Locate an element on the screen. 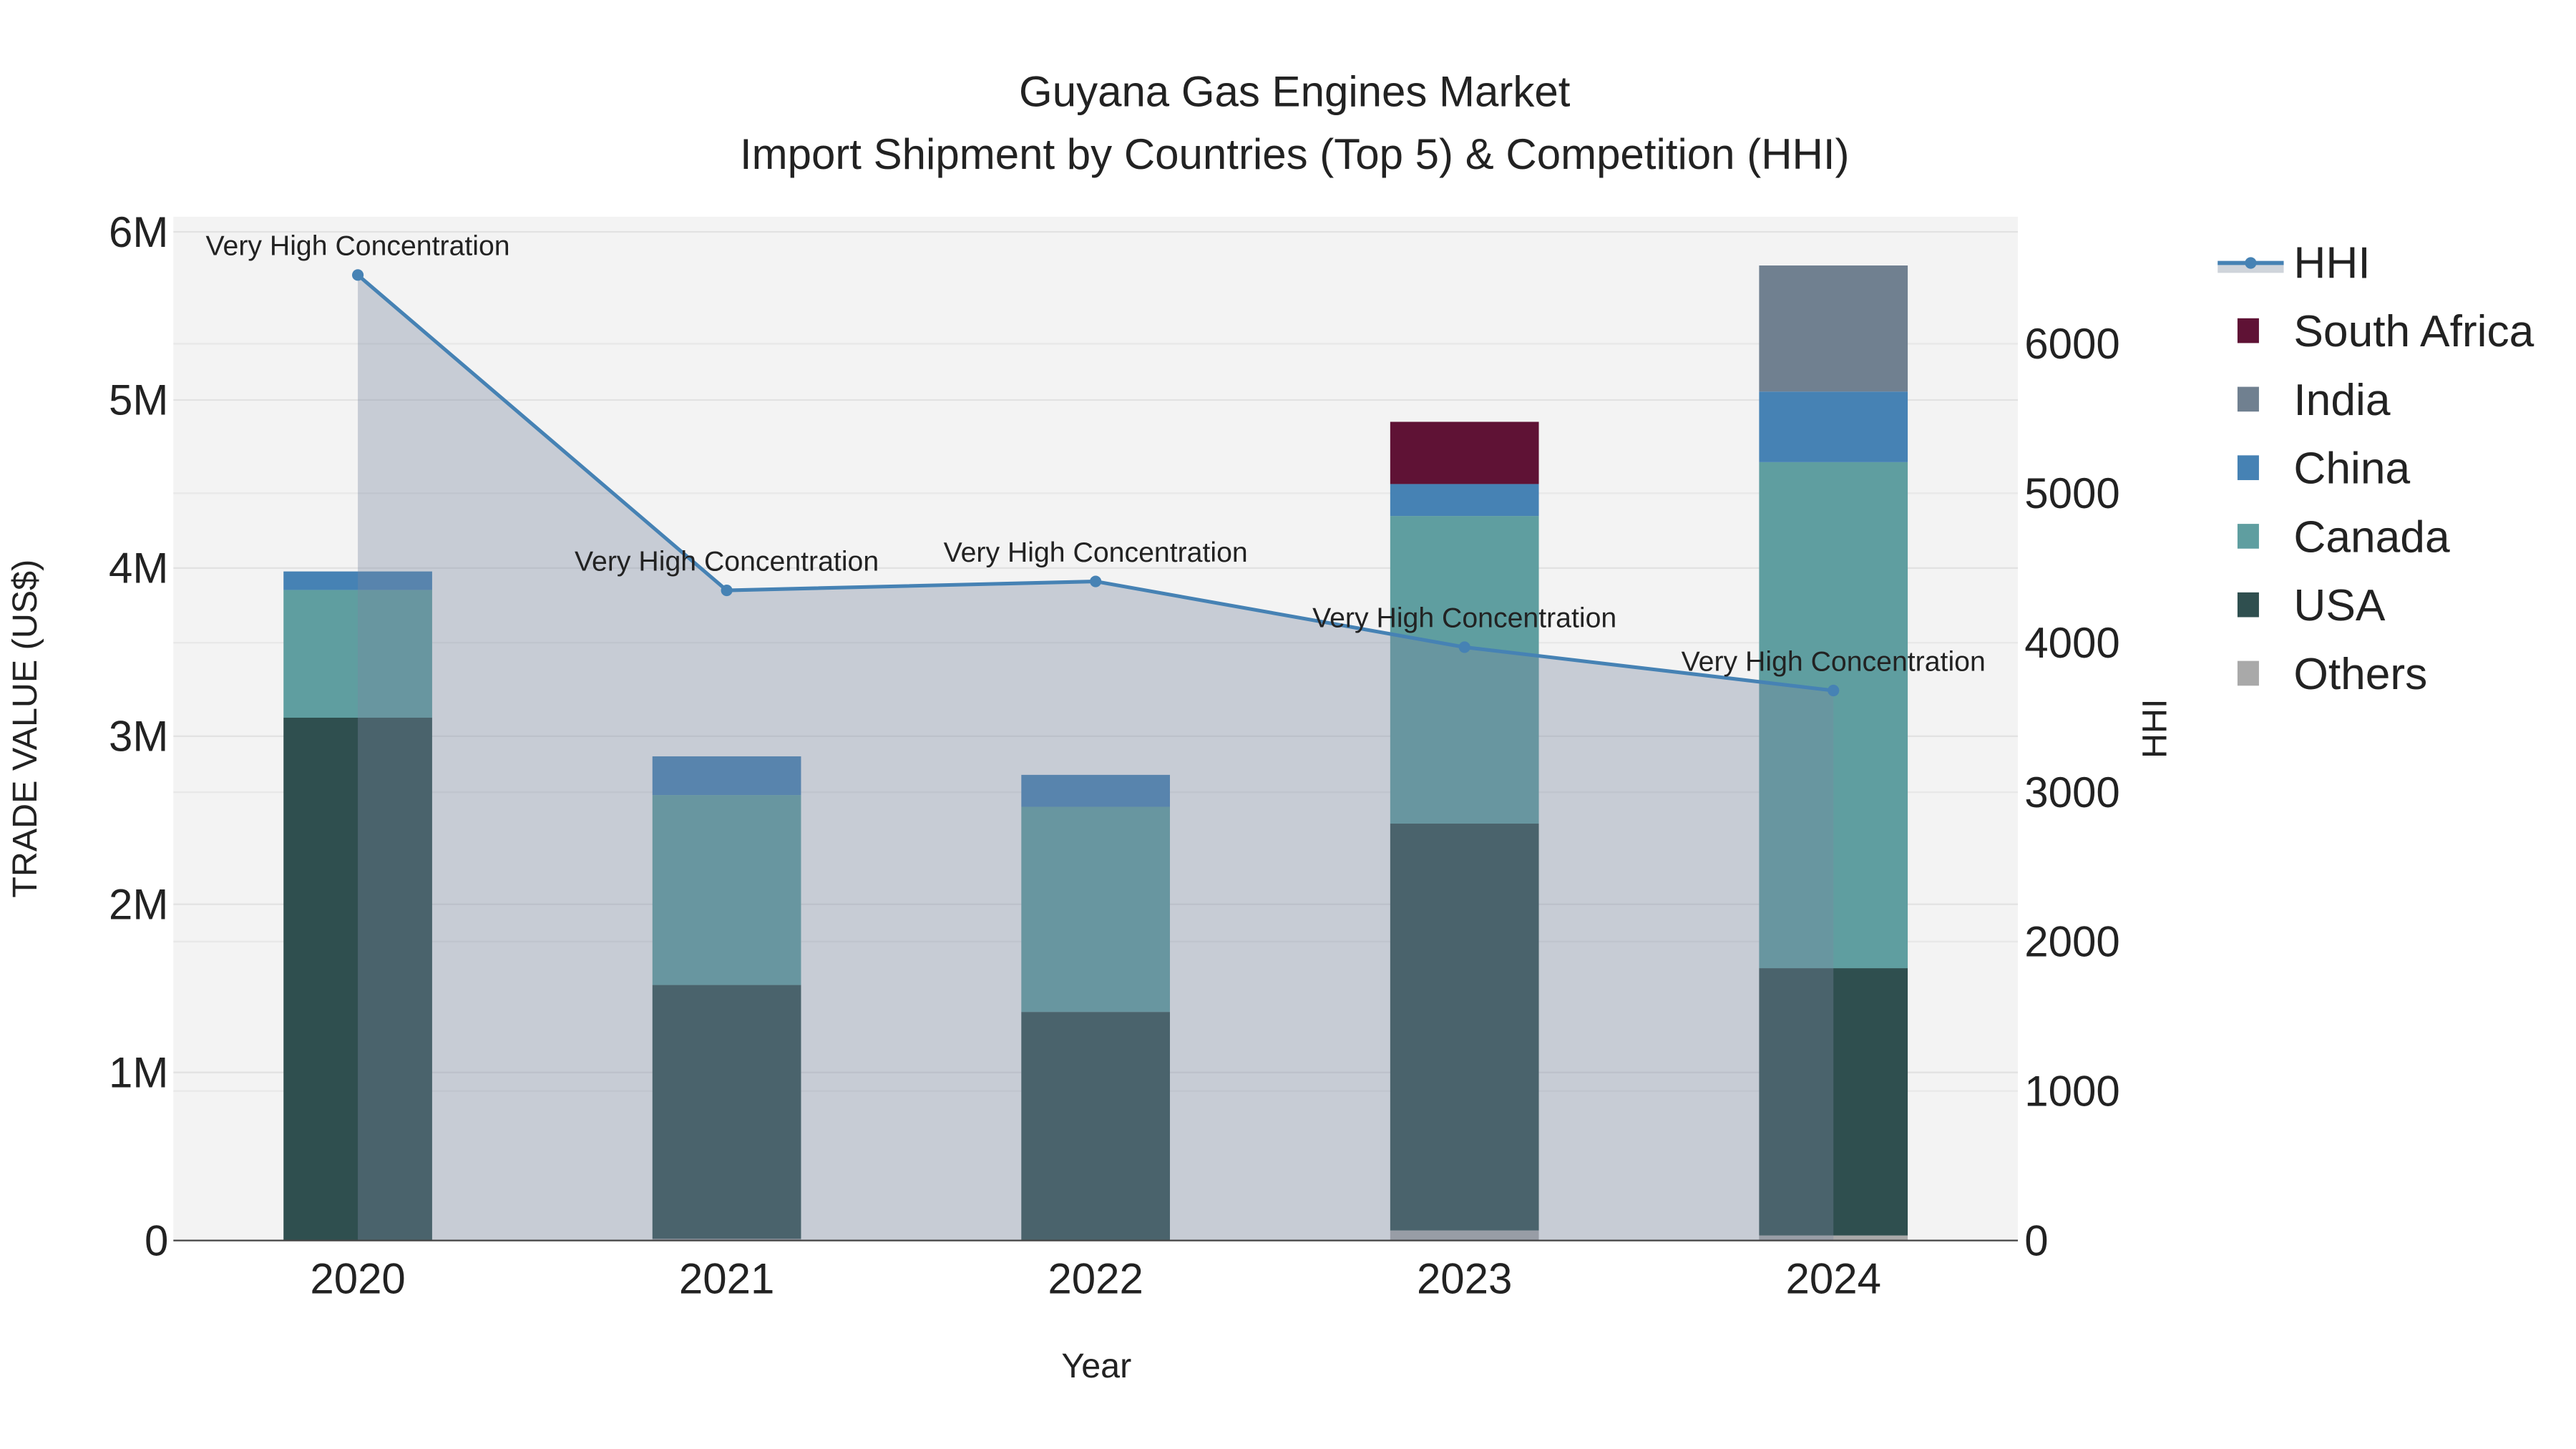  hhi-point-2021 is located at coordinates (727, 590).